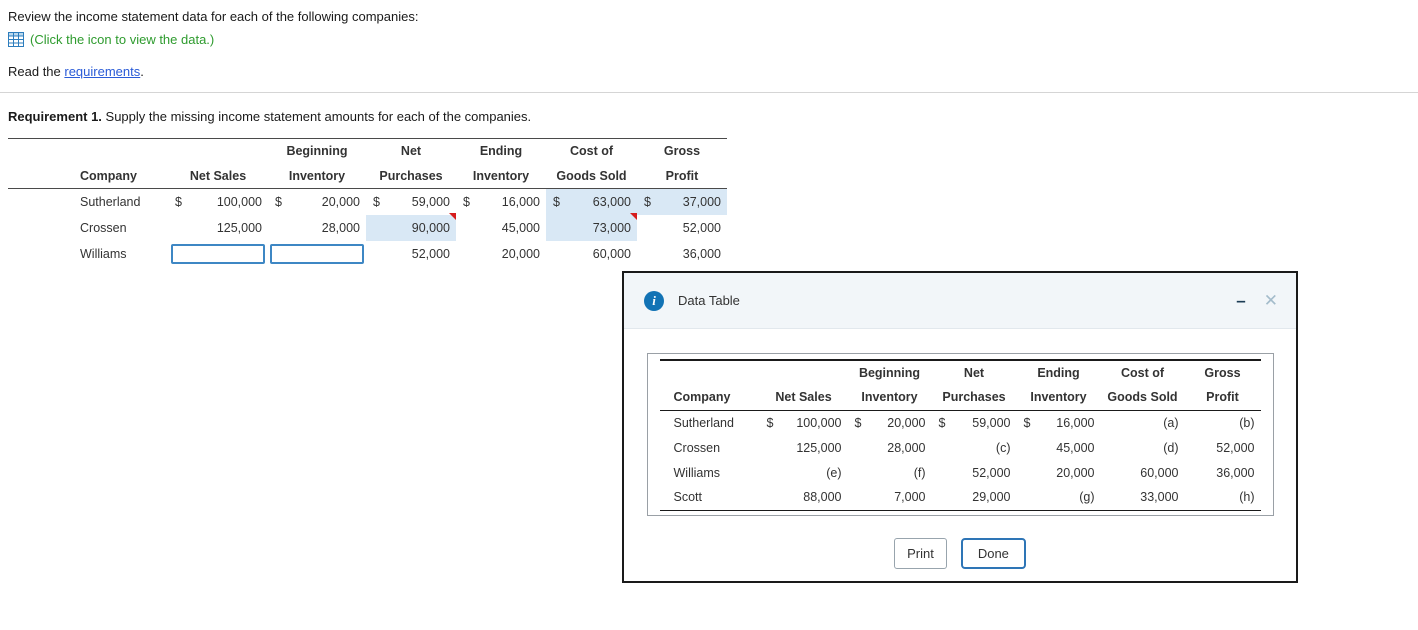 This screenshot has width=1418, height=630. What do you see at coordinates (340, 227) in the screenshot?
I see `cell-beginning-inventory: 28,000` at bounding box center [340, 227].